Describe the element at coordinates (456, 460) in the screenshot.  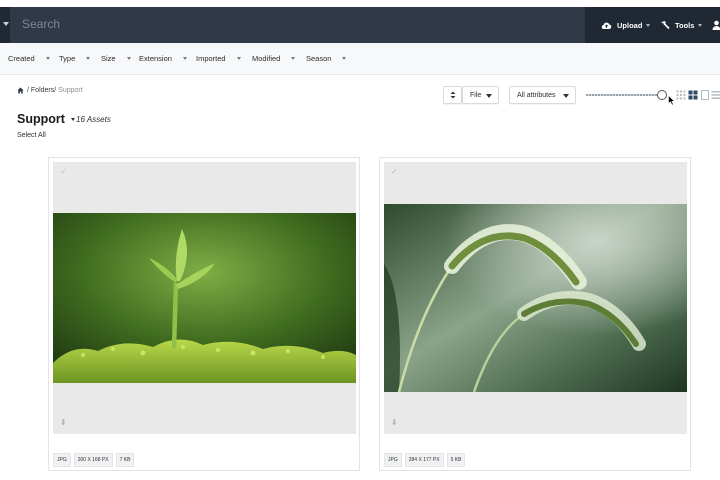
I see `file-size-tag: 5 KB` at that location.